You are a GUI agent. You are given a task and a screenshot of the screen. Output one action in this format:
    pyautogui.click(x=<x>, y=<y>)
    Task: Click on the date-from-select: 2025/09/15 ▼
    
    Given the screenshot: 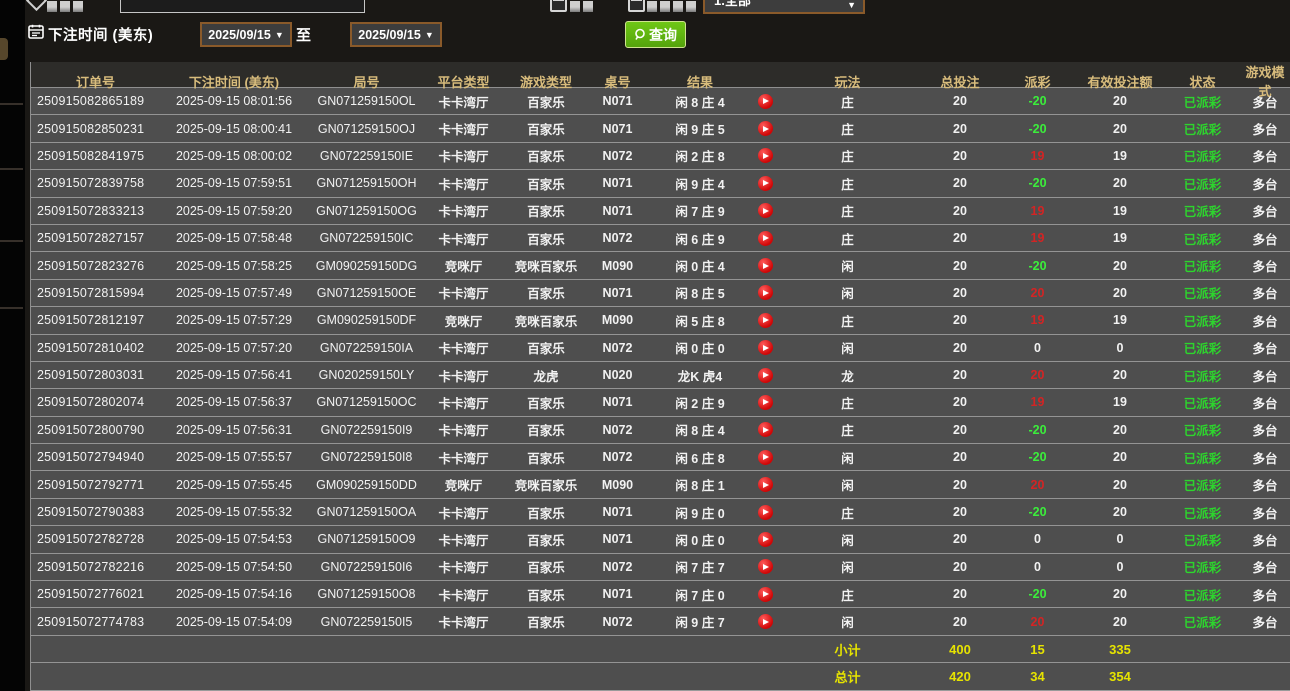 What is the action you would take?
    pyautogui.click(x=246, y=34)
    